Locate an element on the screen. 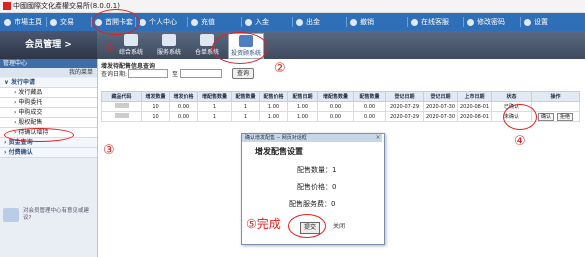 The height and width of the screenshot is (257, 585). nav-item-0: 市場主頁 is located at coordinates (23, 22).